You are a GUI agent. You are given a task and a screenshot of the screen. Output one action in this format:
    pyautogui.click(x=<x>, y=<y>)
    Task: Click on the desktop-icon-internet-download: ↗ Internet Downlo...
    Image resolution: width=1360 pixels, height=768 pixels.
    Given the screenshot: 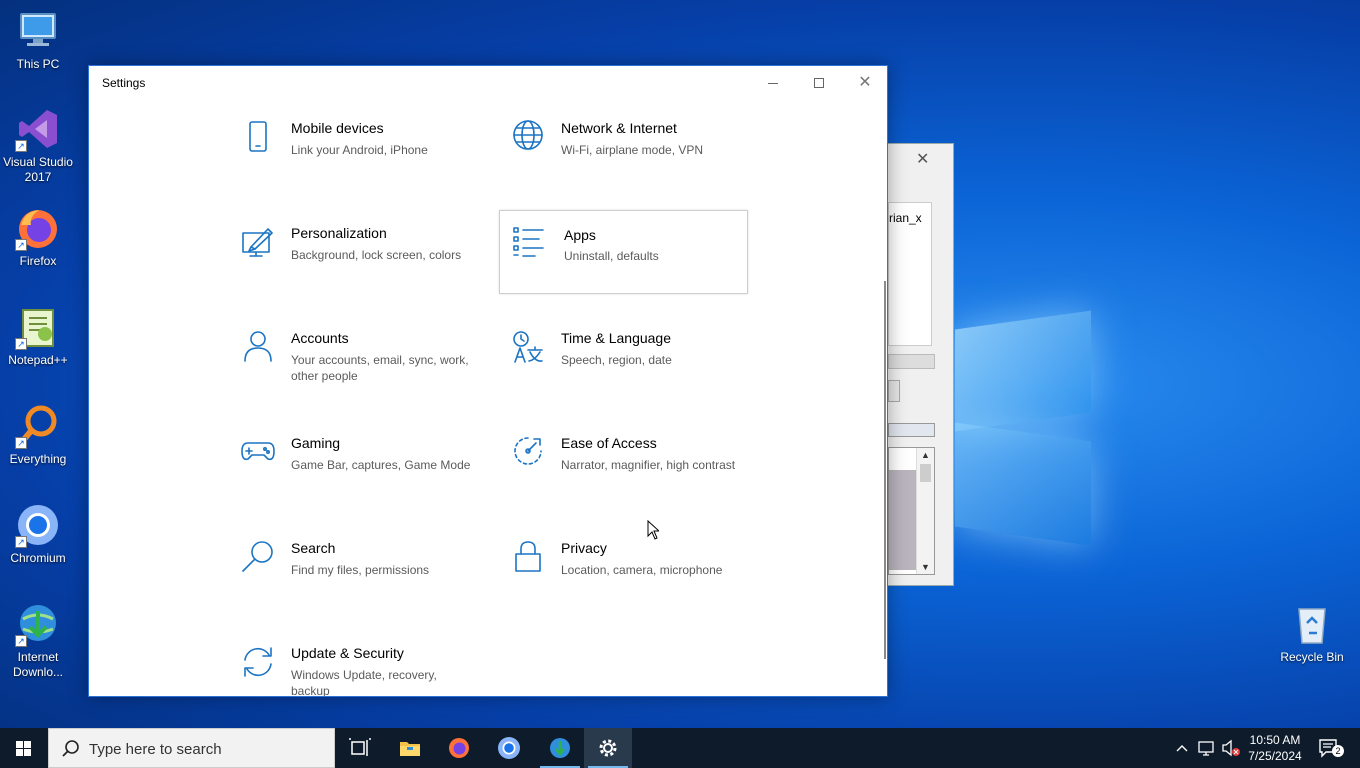 What is the action you would take?
    pyautogui.click(x=38, y=640)
    